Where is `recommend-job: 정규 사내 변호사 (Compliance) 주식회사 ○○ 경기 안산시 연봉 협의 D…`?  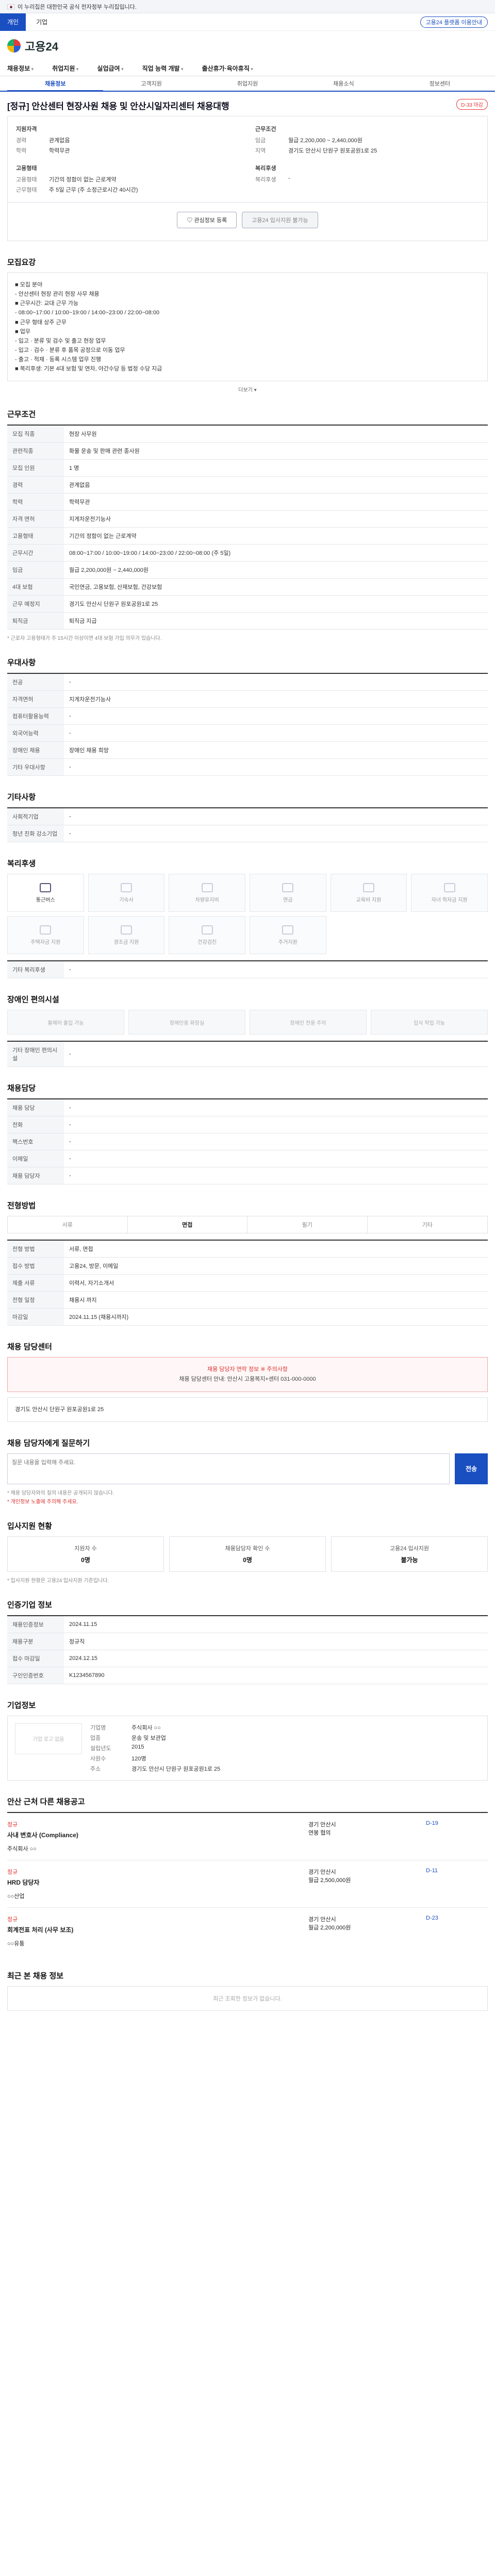 recommend-job: 정규 사내 변호사 (Compliance) 주식회사 ○○ 경기 안산시 연봉 협의 D… is located at coordinates (247, 1835).